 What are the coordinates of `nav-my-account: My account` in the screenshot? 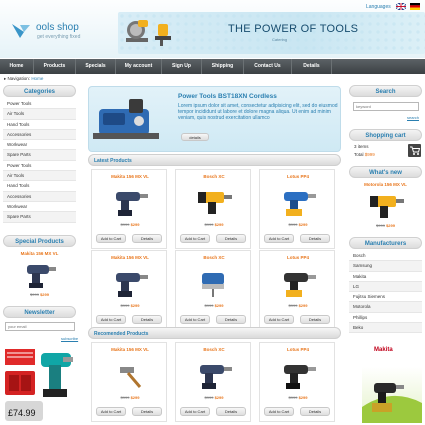 It's located at (139, 66).